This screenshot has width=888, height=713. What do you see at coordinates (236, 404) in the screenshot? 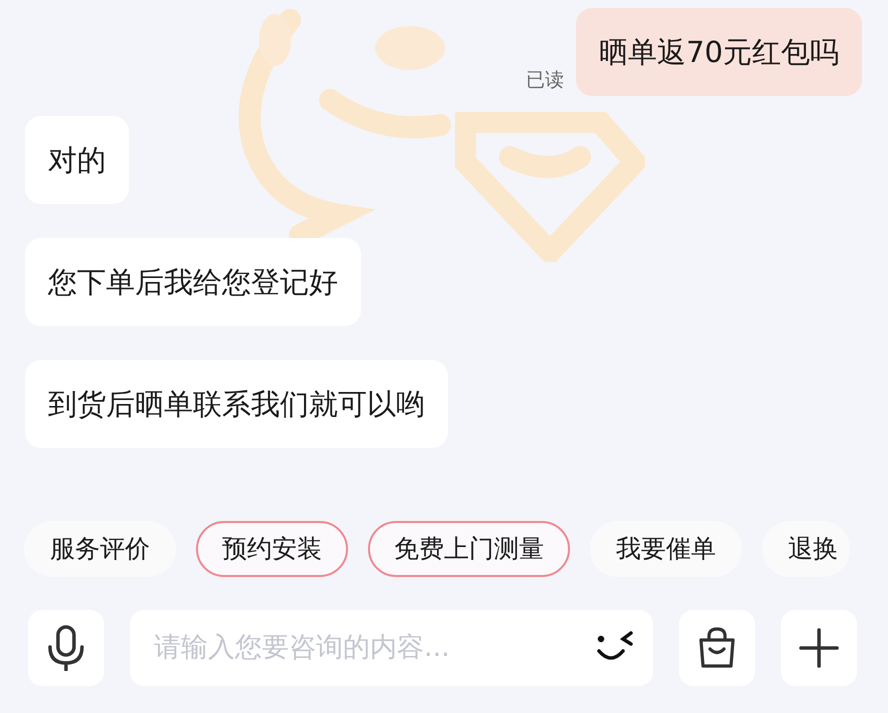
I see `received-message-bubble: 到货后晒单联系我们就可以哟` at bounding box center [236, 404].